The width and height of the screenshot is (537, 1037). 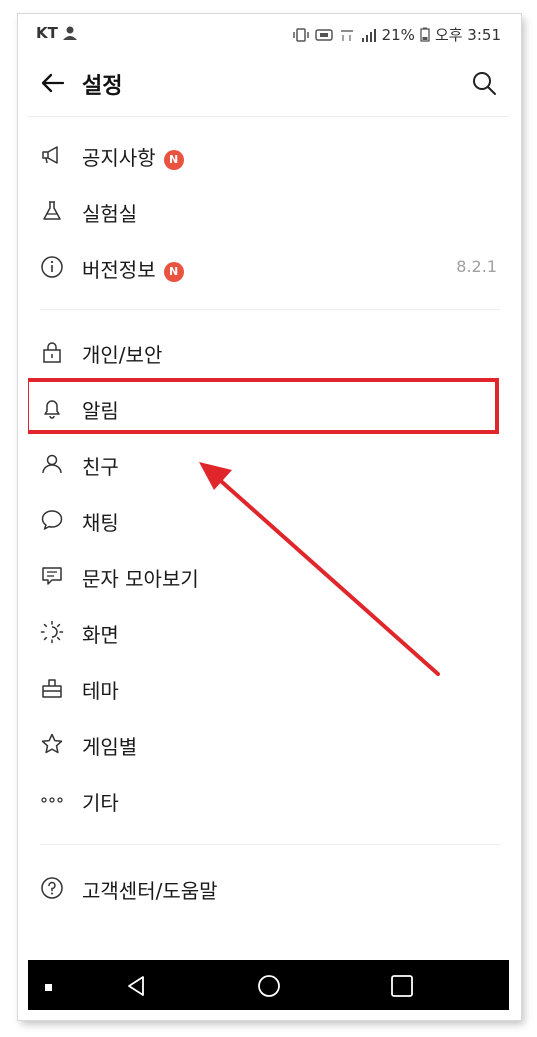 What do you see at coordinates (268, 800) in the screenshot?
I see `menu-item-etc: 기타` at bounding box center [268, 800].